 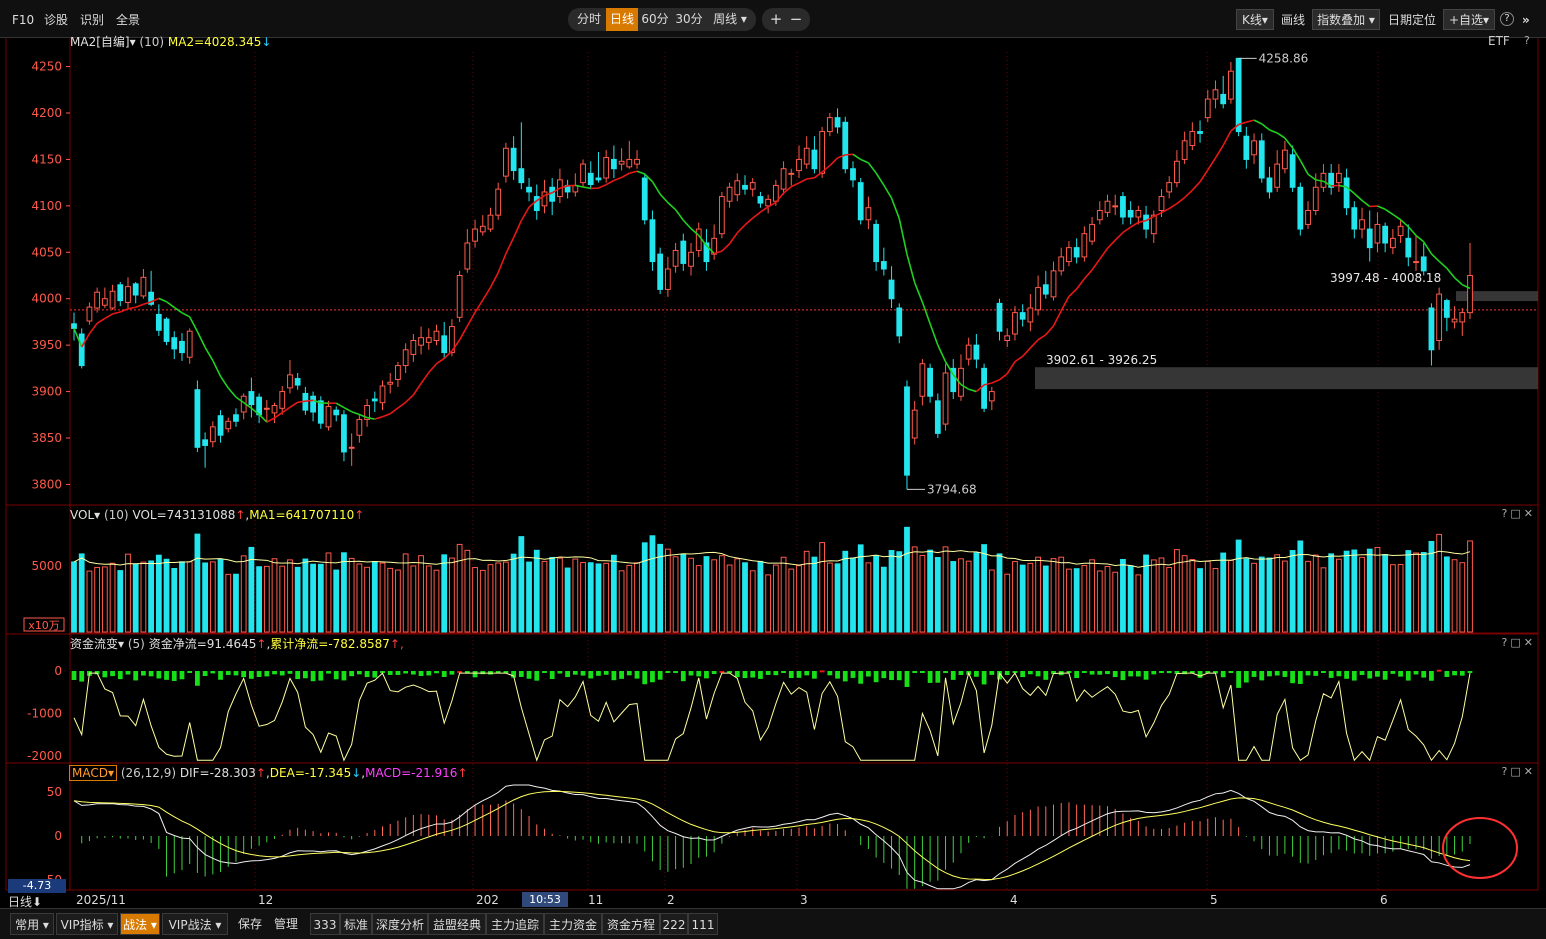 I want to click on tab-main-force-tracking: 主力追踪, so click(x=515, y=924).